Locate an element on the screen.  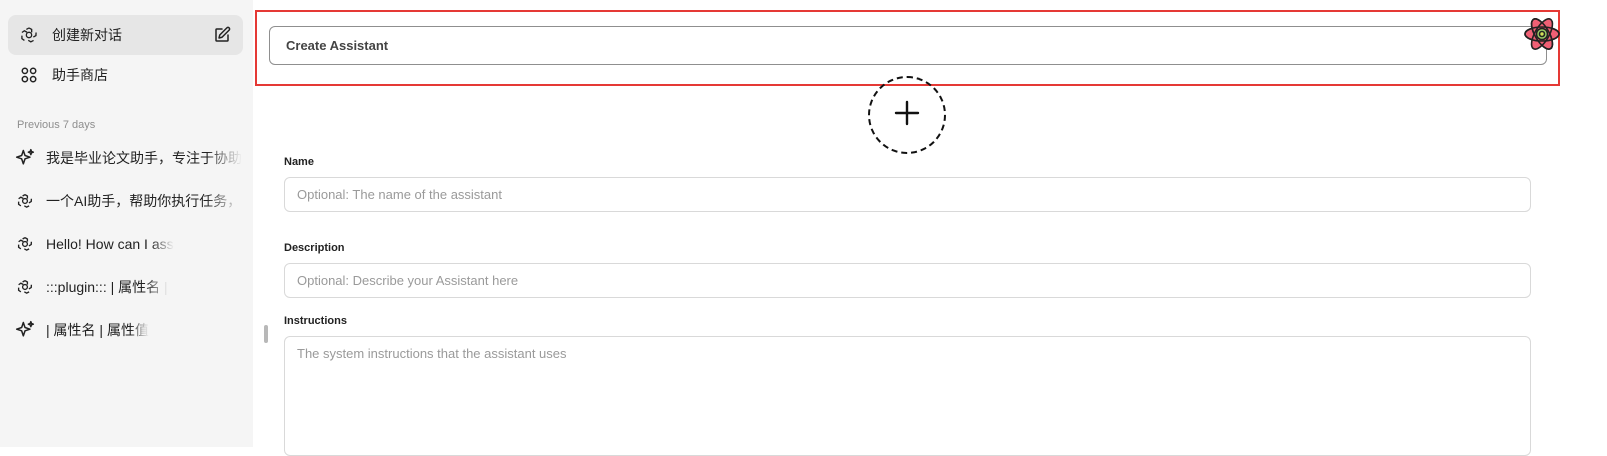
avatar-upload-button is located at coordinates (907, 115).